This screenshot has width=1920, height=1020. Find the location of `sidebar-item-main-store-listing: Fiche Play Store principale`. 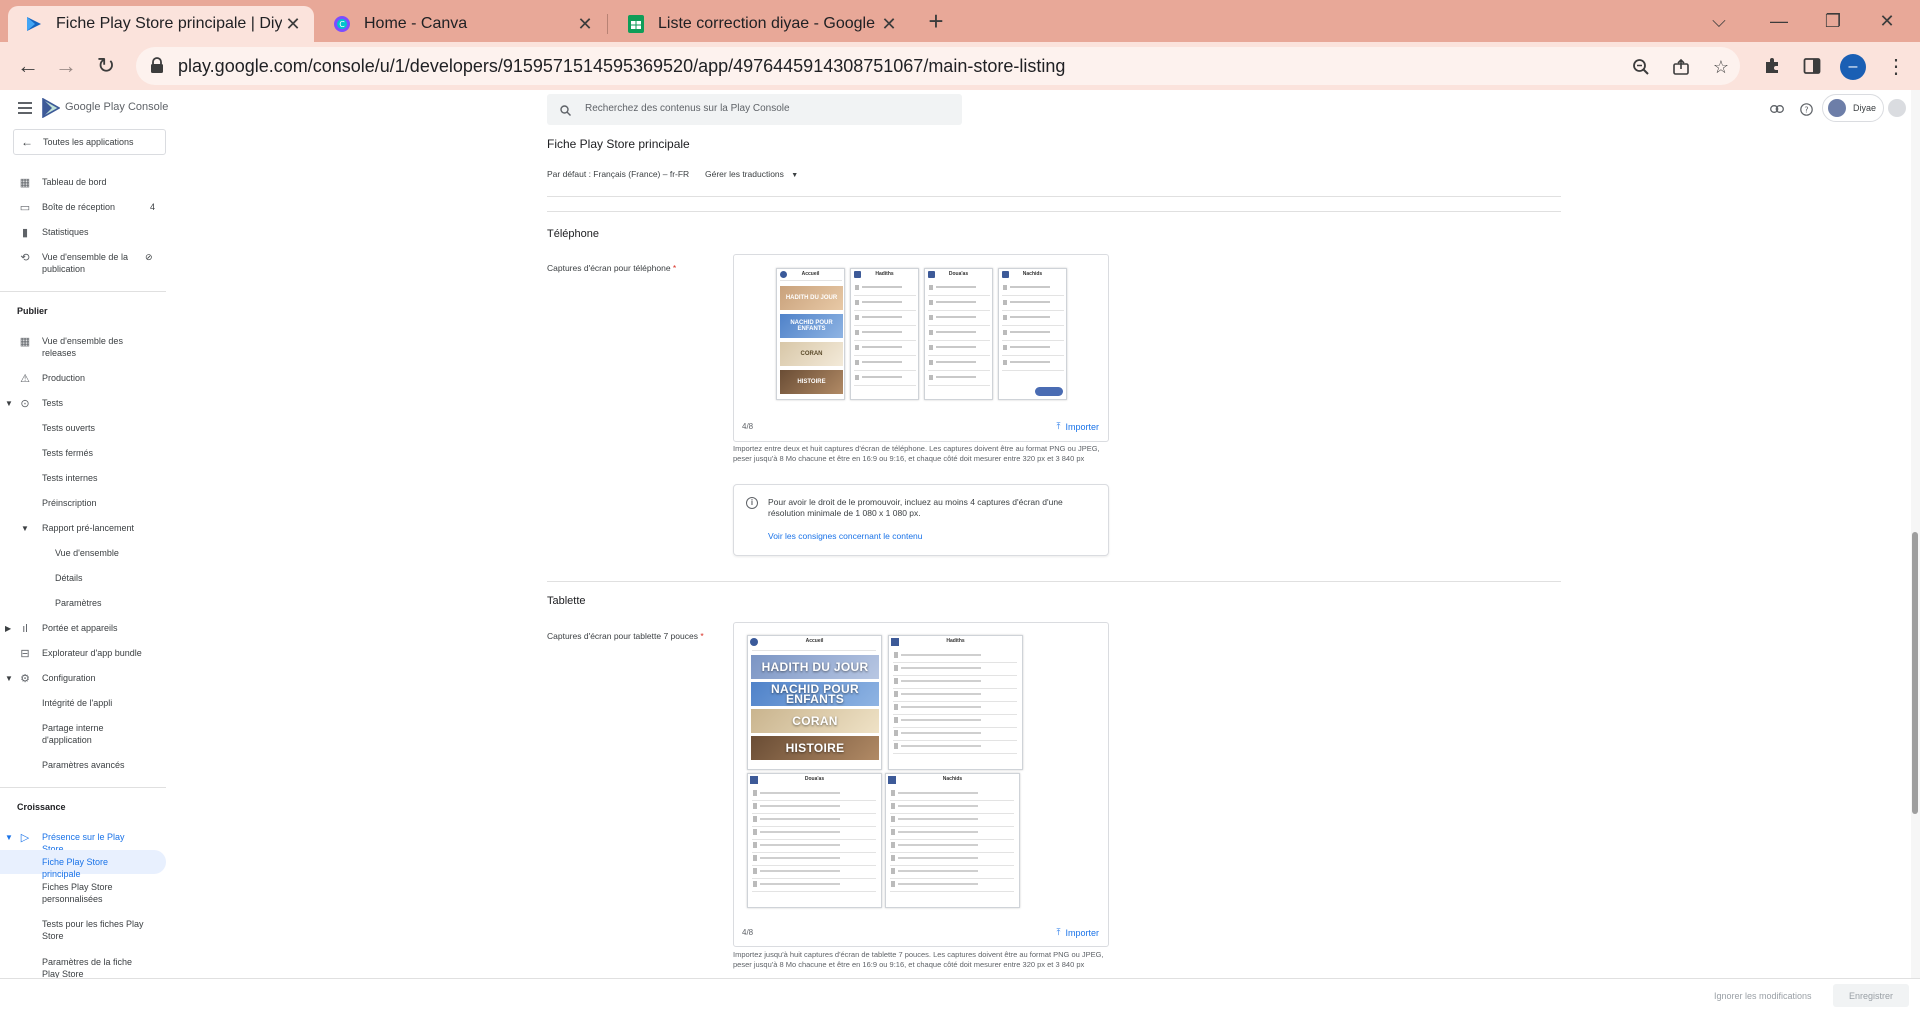

sidebar-item-main-store-listing: Fiche Play Store principale is located at coordinates (83, 864).